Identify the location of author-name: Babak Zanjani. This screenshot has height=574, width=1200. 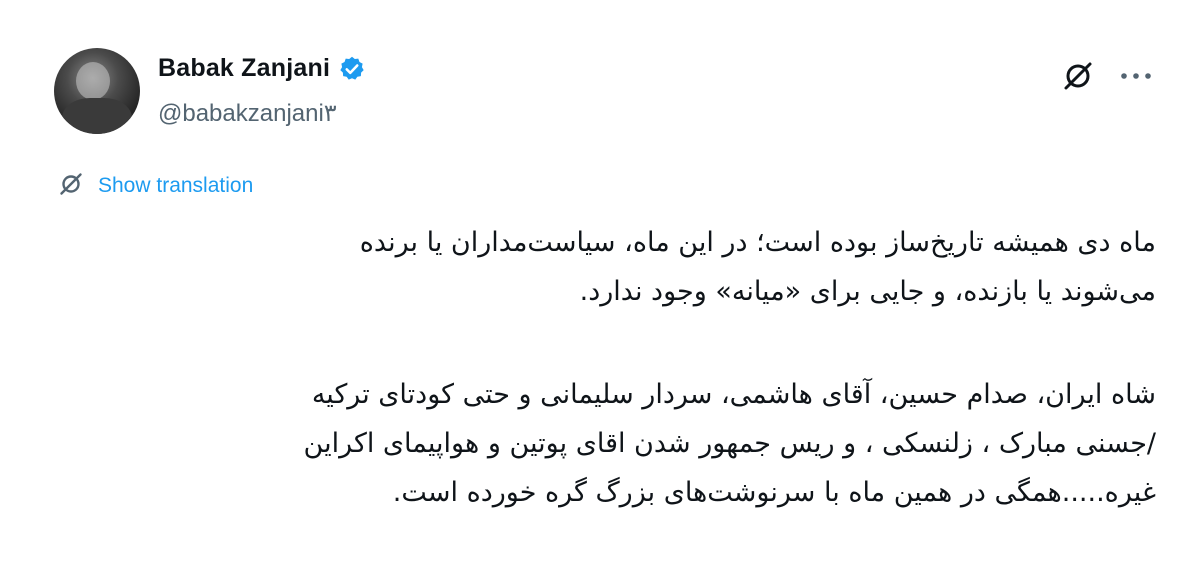
(244, 68).